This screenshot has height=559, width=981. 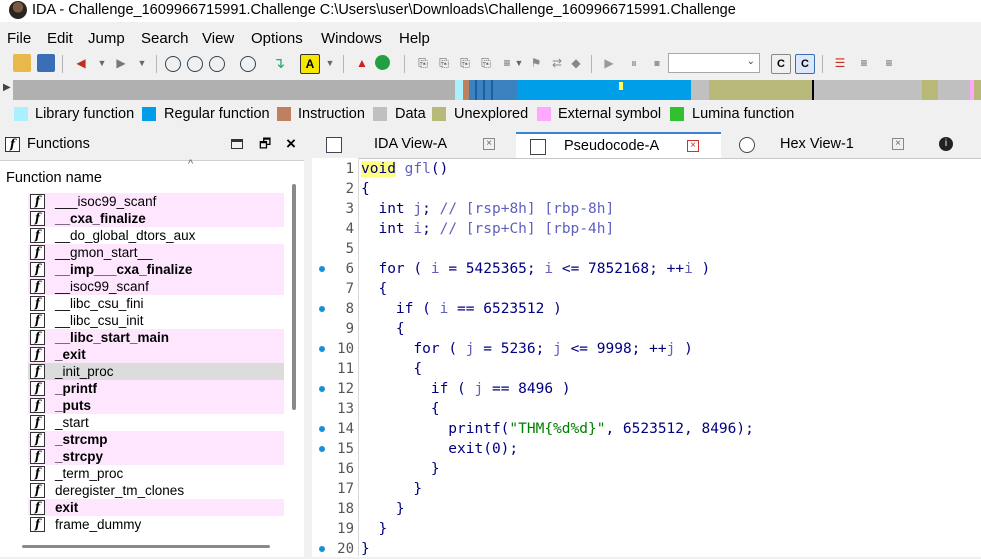 I want to click on forward-dropdown-icon: ▼, so click(x=142, y=63).